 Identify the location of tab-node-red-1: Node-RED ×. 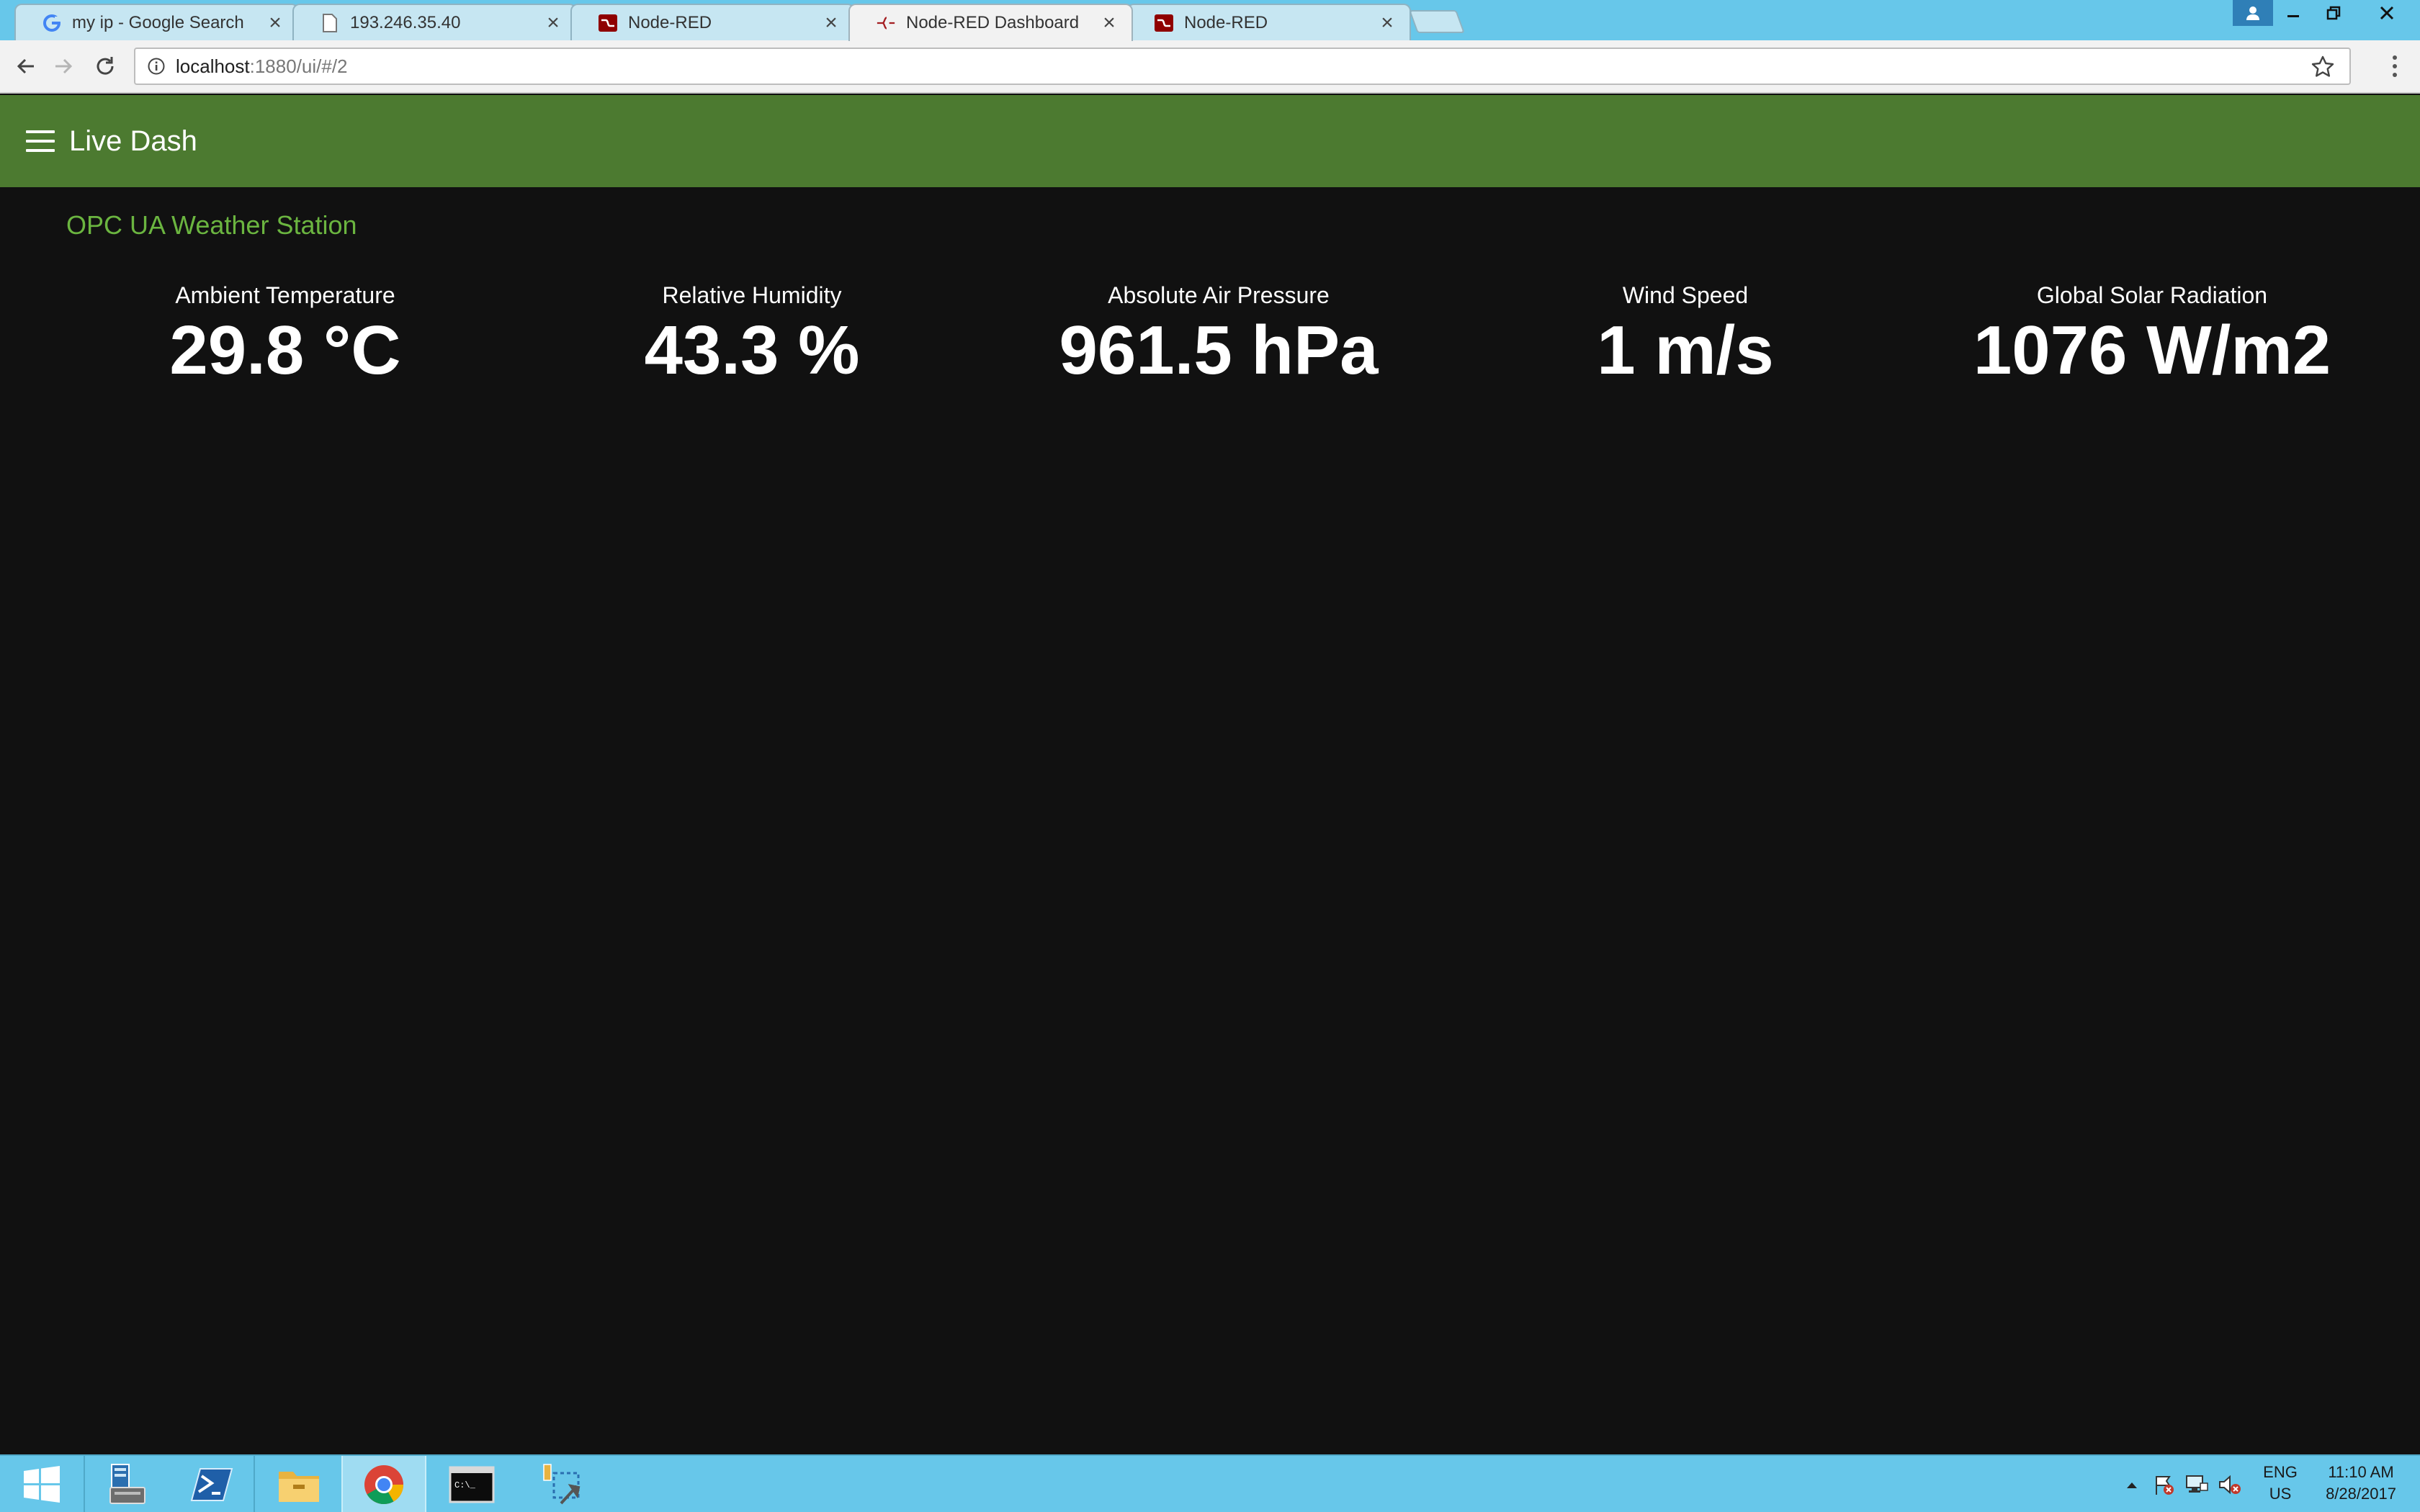
(712, 22).